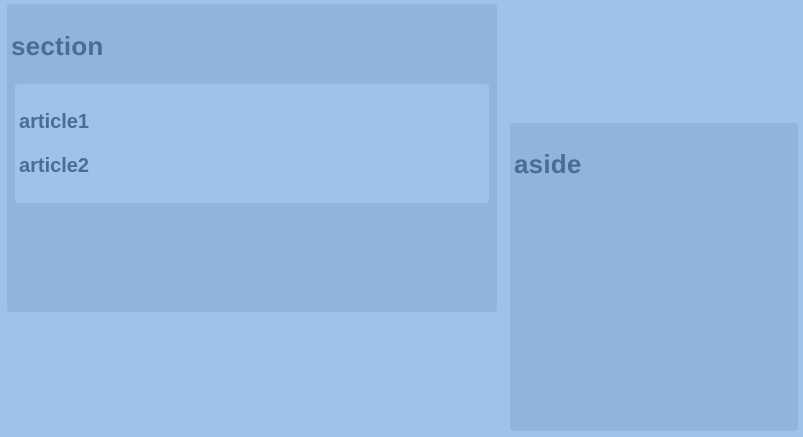 The image size is (803, 437). I want to click on aside-title: aside, so click(548, 164).